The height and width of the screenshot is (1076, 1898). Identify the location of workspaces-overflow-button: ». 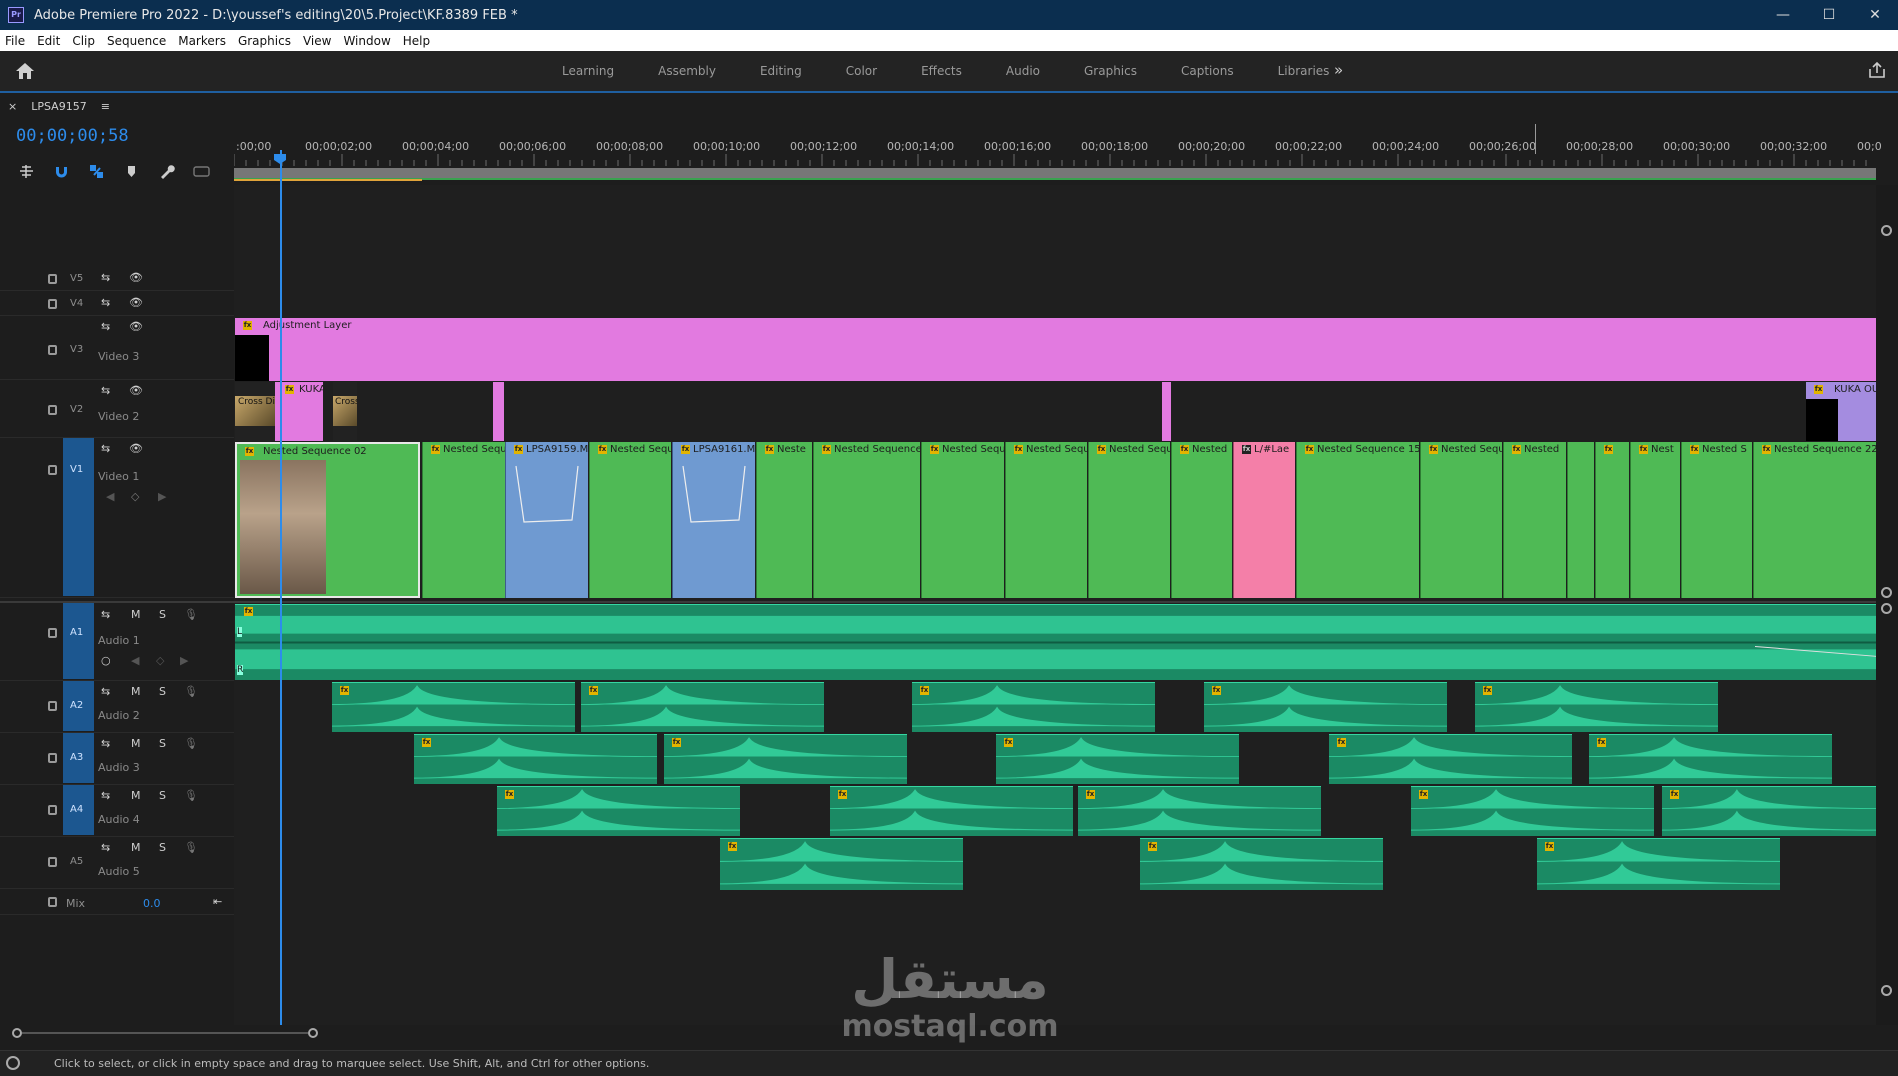
(1338, 70).